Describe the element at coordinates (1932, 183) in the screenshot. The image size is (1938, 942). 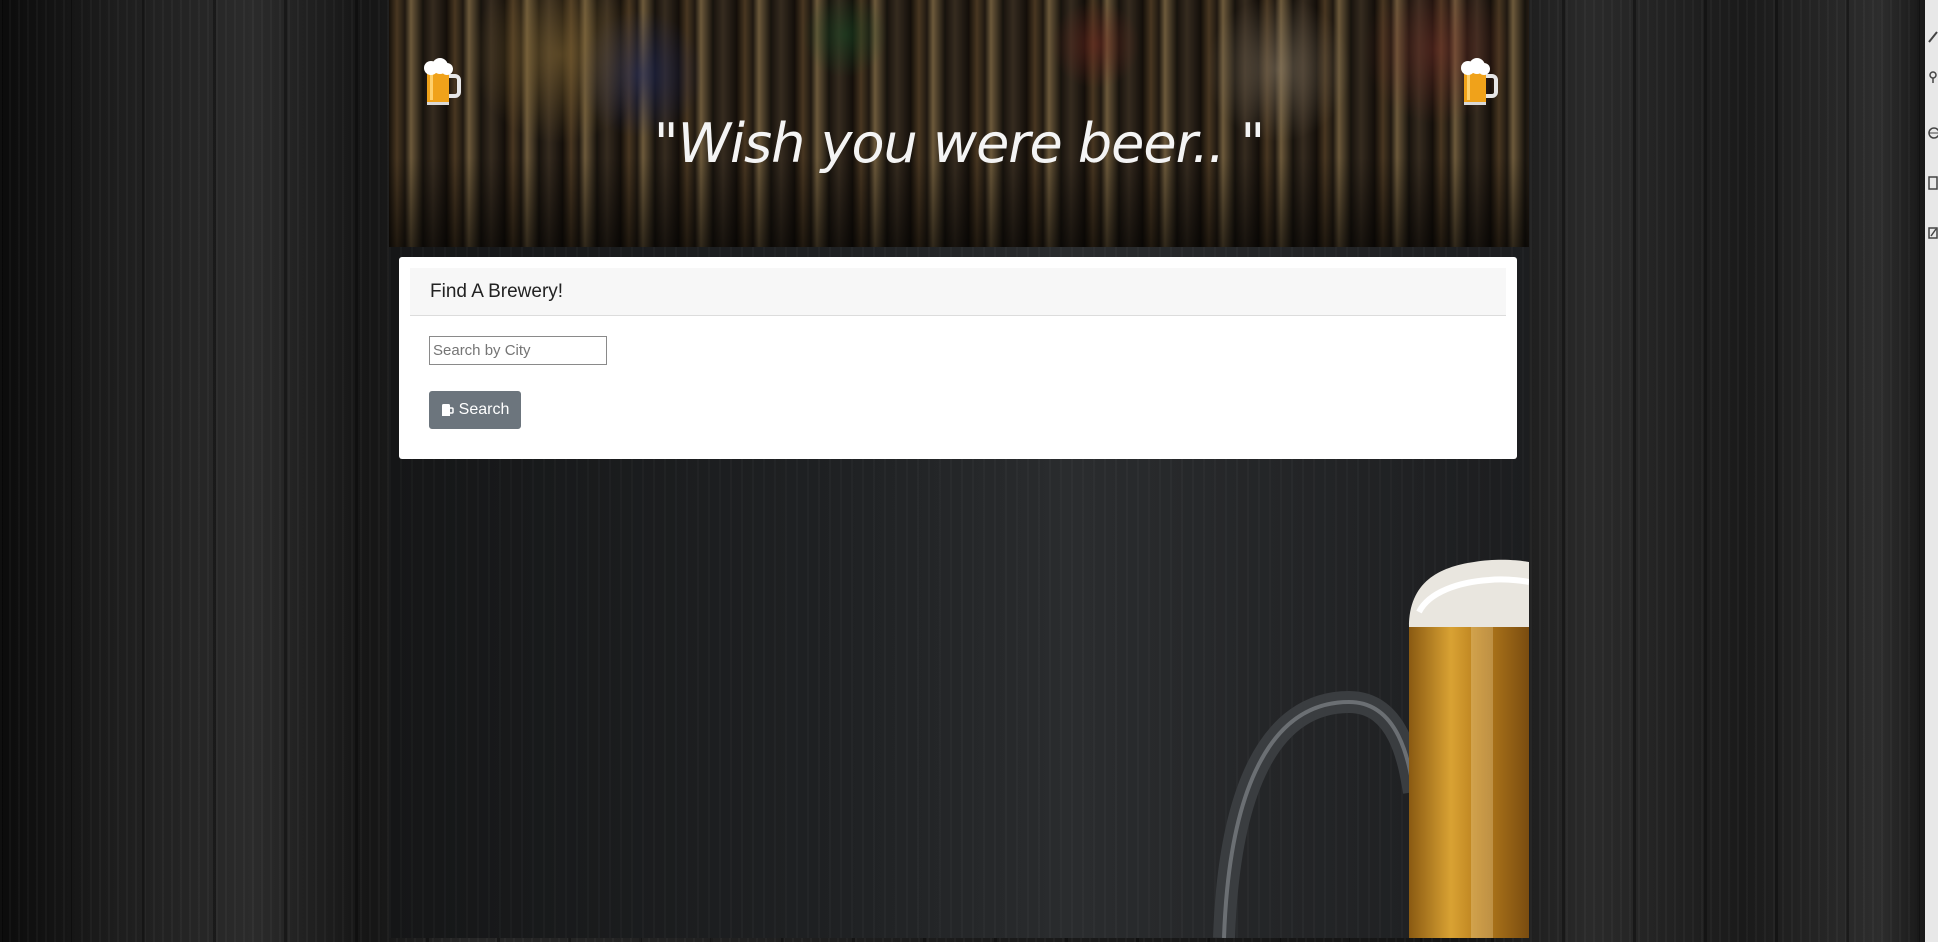
I see `book-icon` at that location.